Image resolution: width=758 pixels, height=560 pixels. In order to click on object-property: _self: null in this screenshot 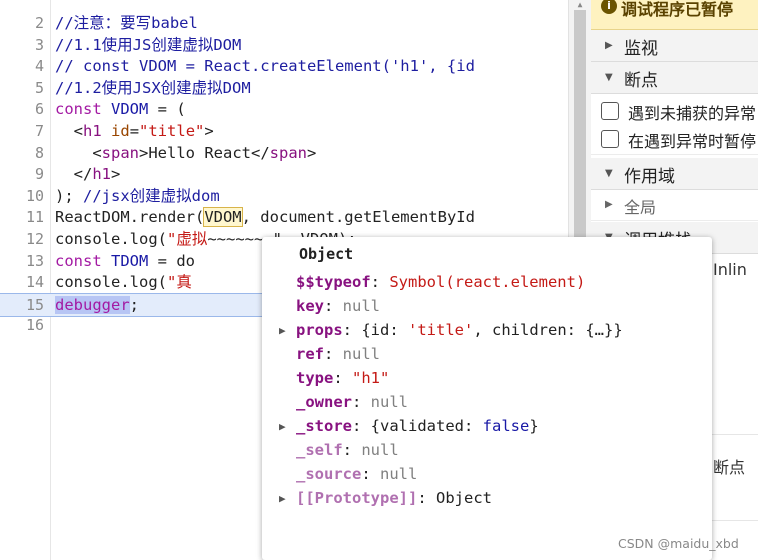, I will do `click(347, 450)`.